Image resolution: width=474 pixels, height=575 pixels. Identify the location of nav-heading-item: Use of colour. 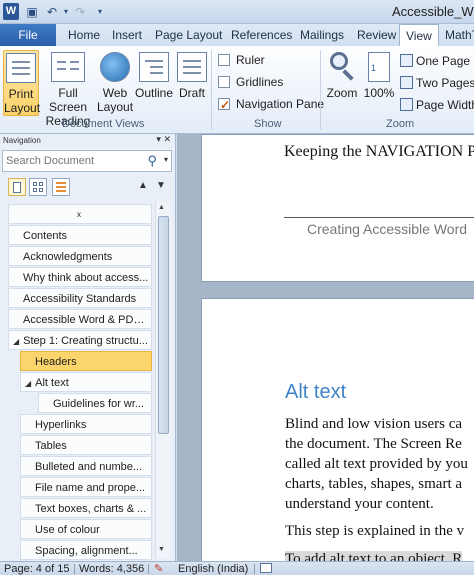
(86, 529).